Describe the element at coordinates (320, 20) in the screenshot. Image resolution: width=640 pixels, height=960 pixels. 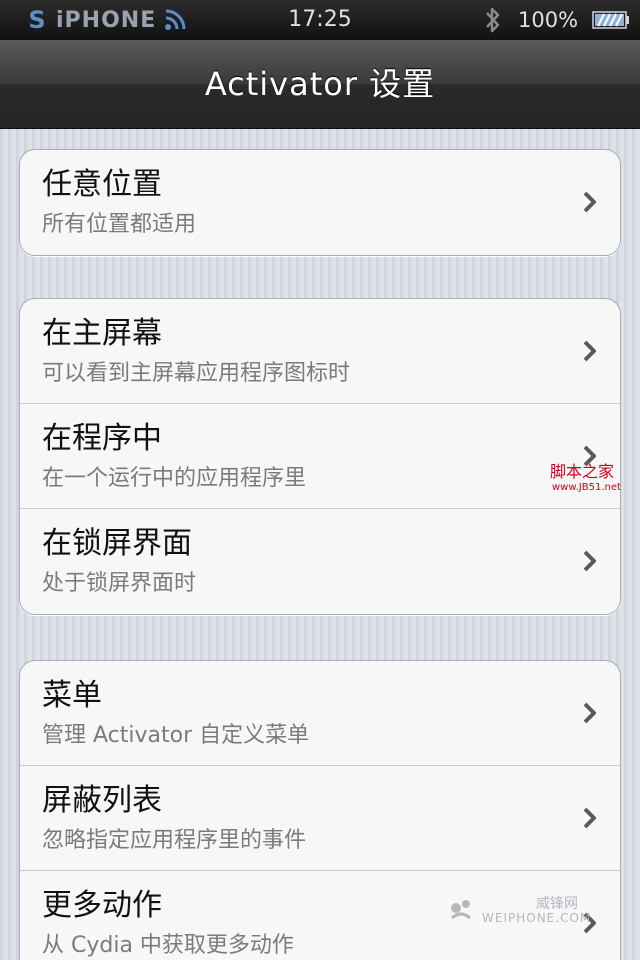
I see `status-bar: S iPHONE 17:25 100%` at that location.